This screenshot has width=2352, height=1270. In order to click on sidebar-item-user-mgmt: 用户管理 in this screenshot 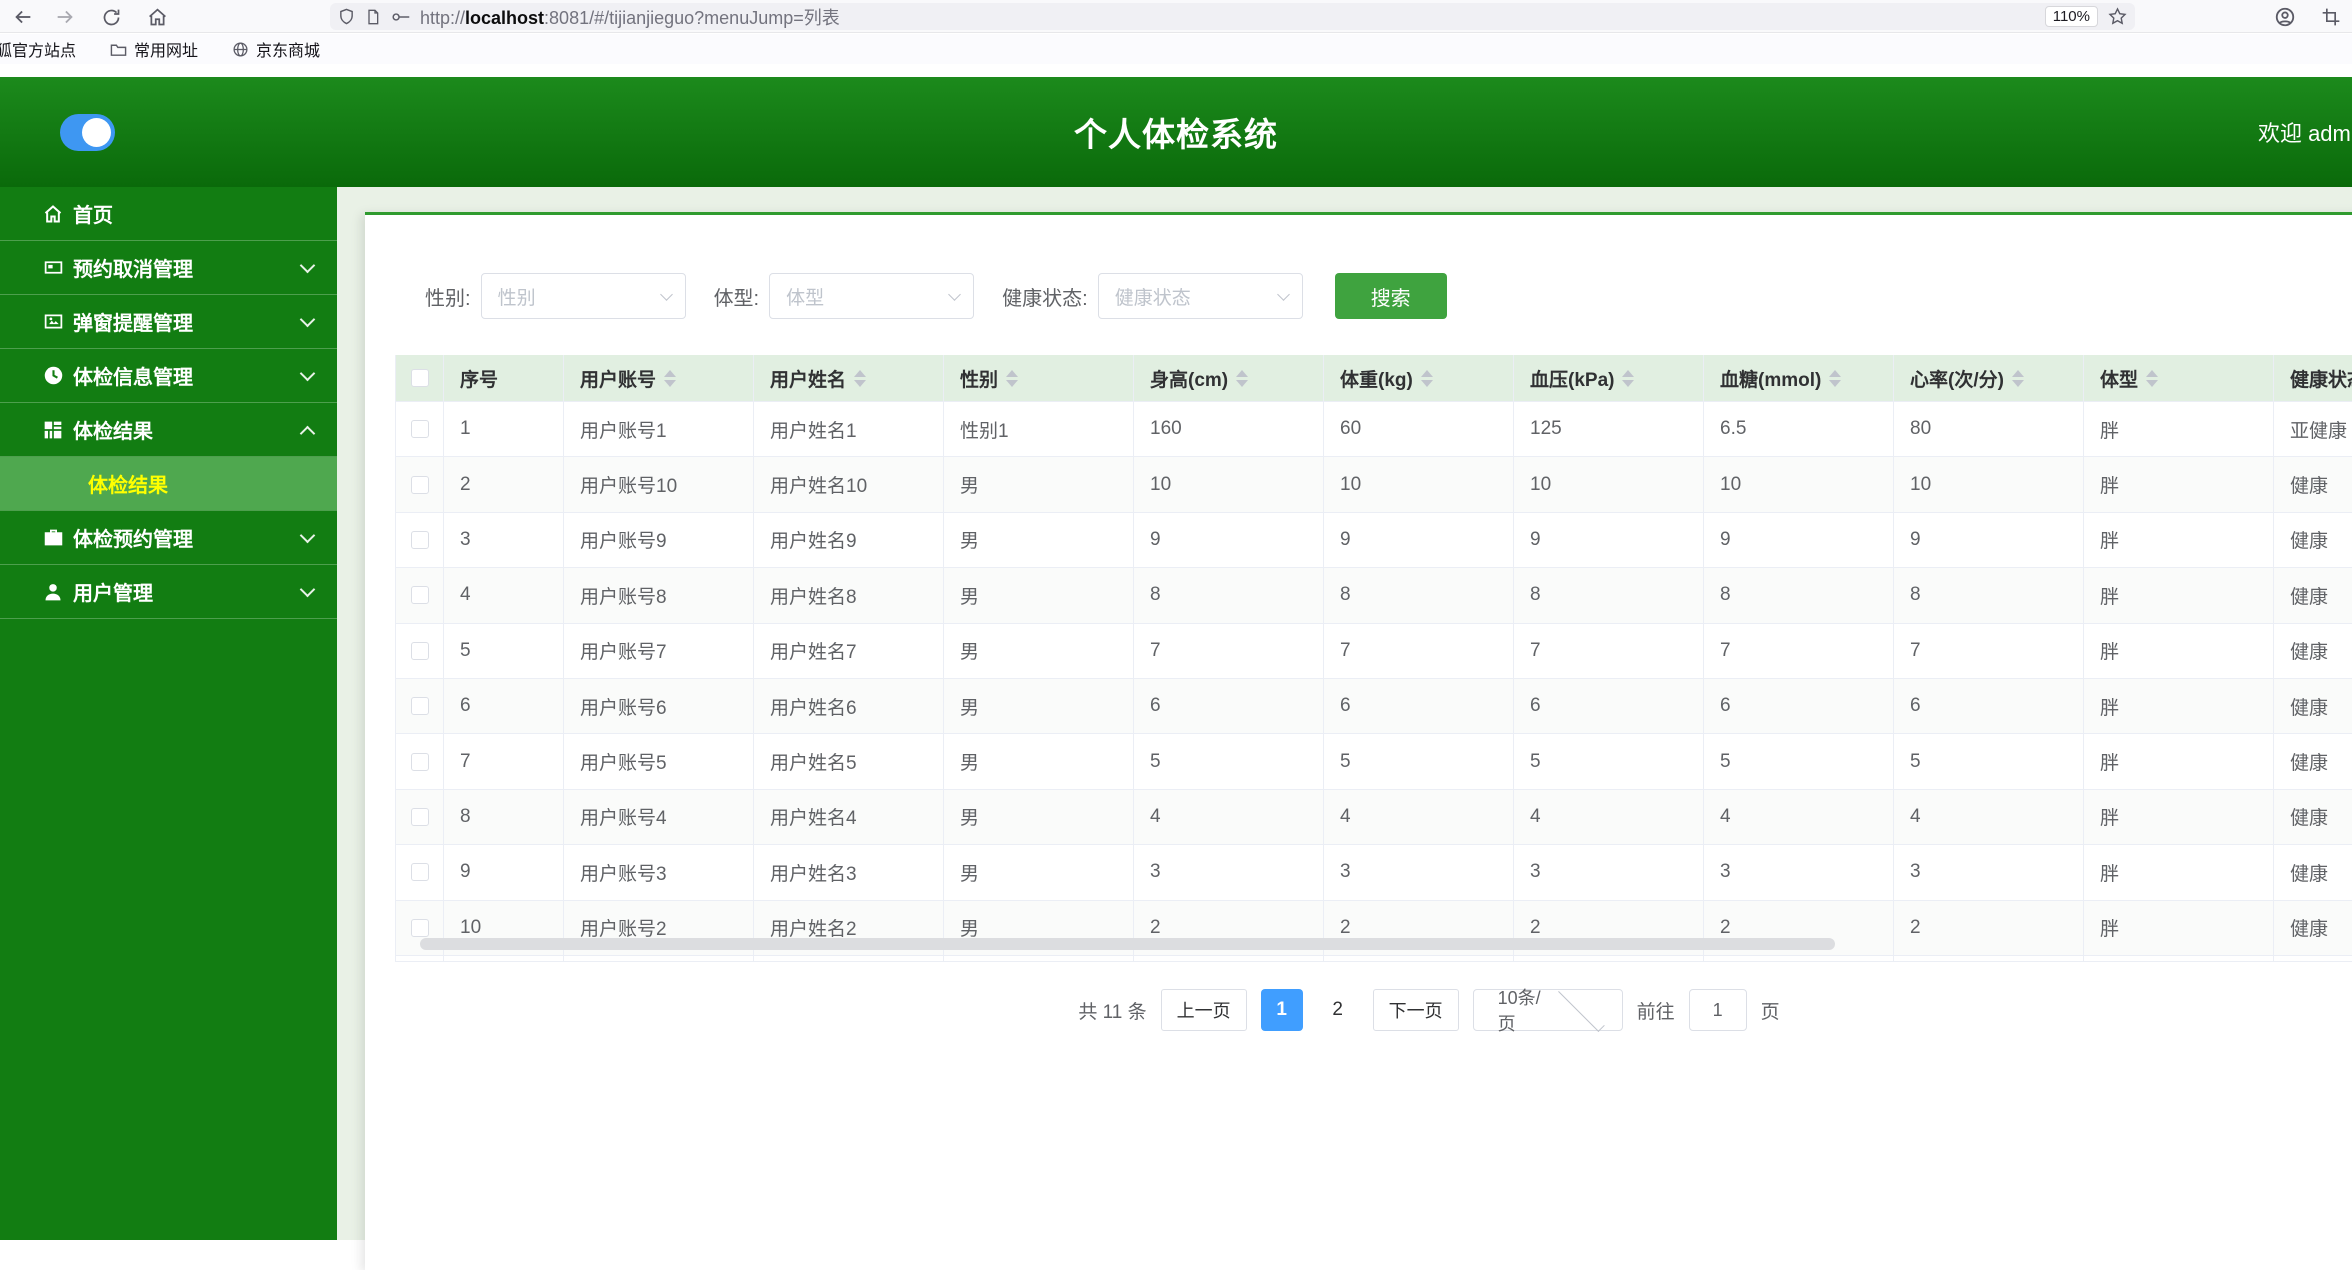, I will do `click(168, 592)`.